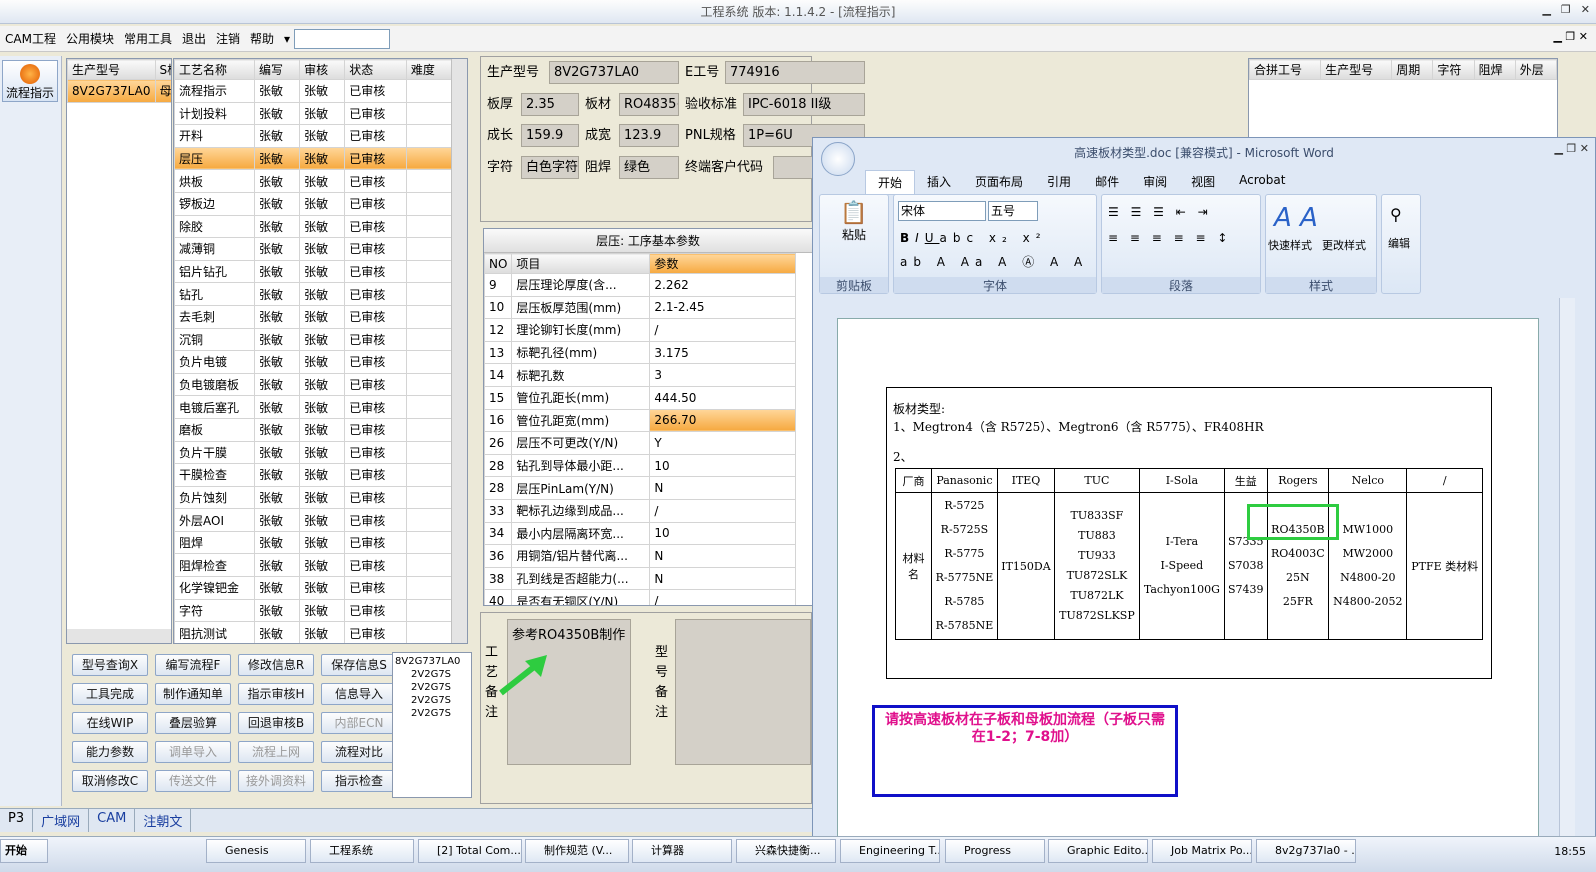 This screenshot has width=1596, height=872. Describe the element at coordinates (313, 610) in the screenshot. I see `table-row: 字符 张敏 张敏 已审核` at that location.